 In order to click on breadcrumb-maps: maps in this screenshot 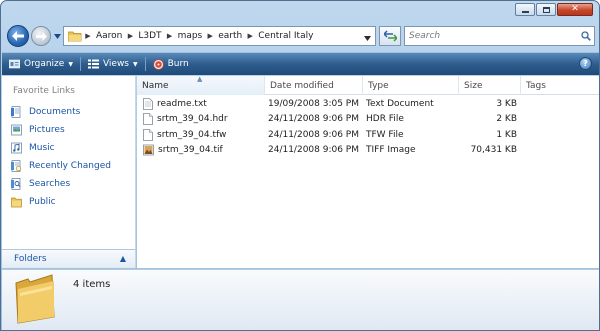, I will do `click(190, 36)`.